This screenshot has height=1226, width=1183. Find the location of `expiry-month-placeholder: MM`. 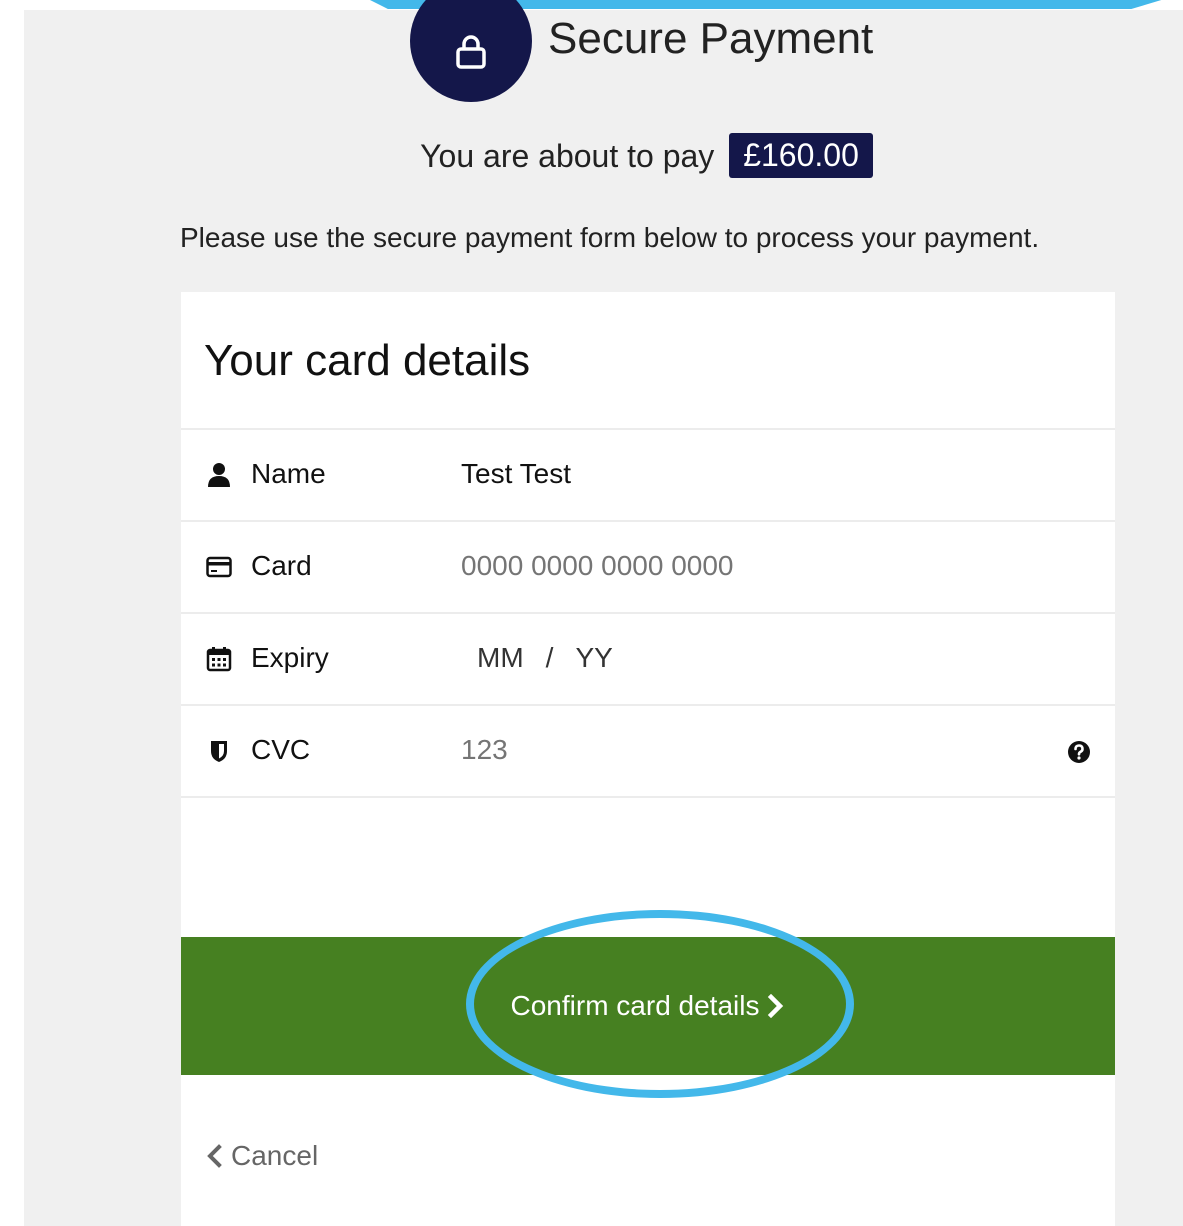

expiry-month-placeholder: MM is located at coordinates (500, 658).